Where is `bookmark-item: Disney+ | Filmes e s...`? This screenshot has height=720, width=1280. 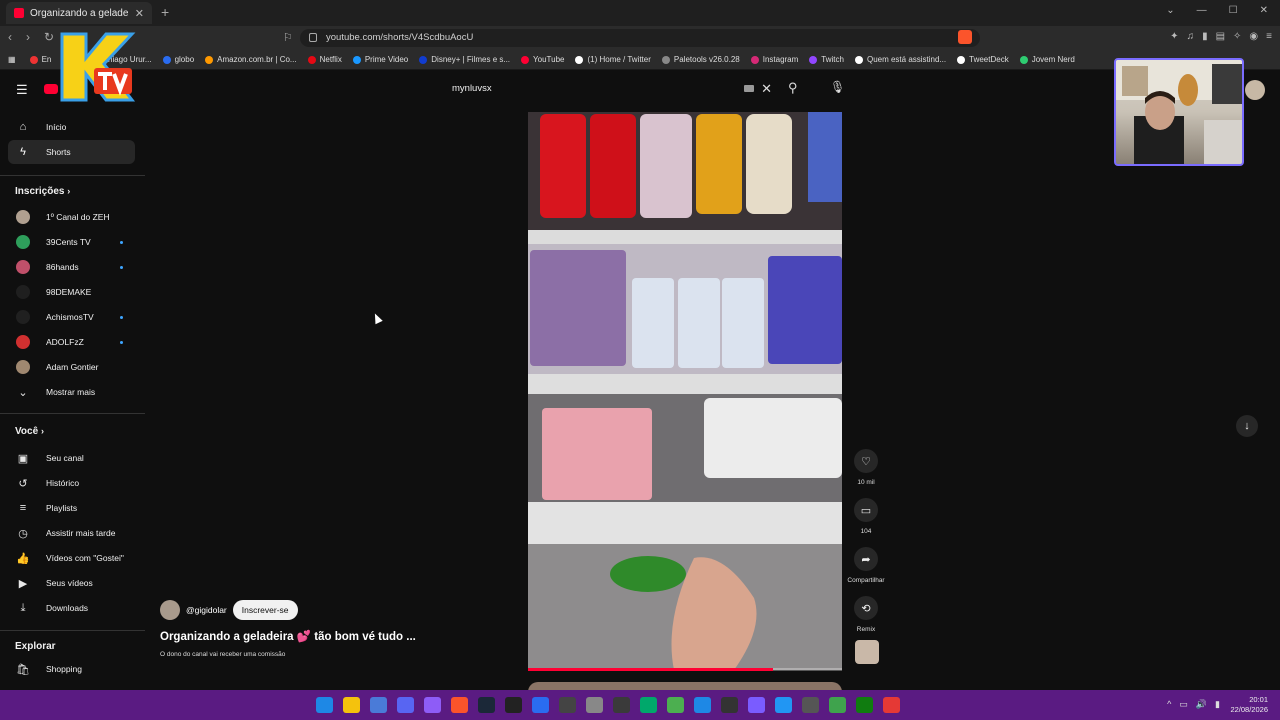 bookmark-item: Disney+ | Filmes e s... is located at coordinates (464, 59).